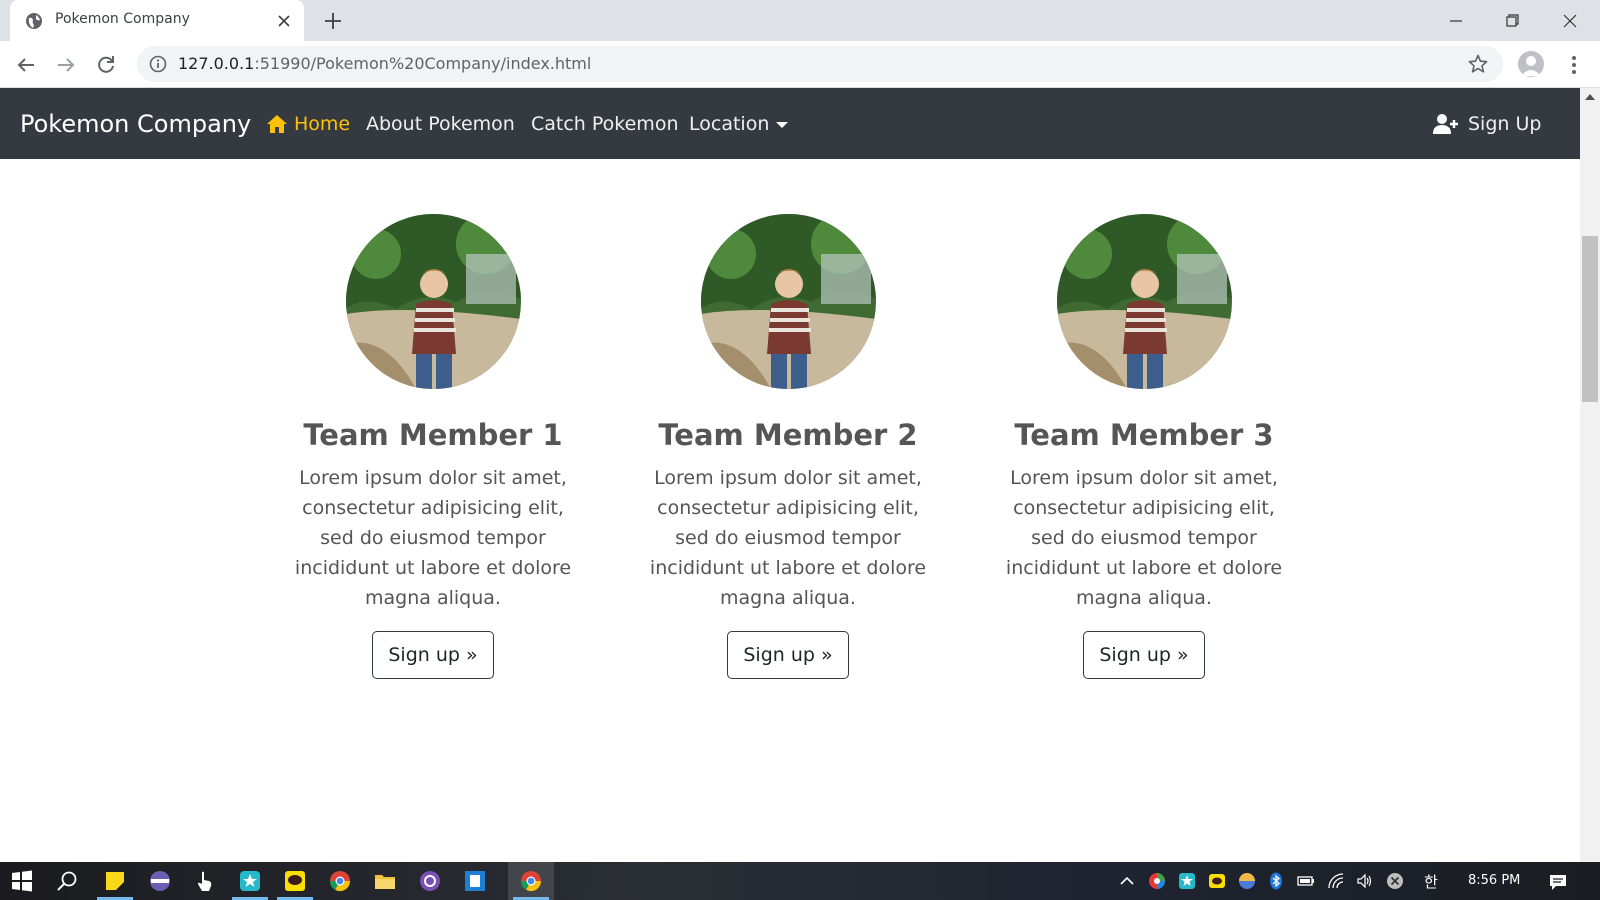 Image resolution: width=1600 pixels, height=900 pixels. I want to click on scroll-up-arrow-icon, so click(1590, 97).